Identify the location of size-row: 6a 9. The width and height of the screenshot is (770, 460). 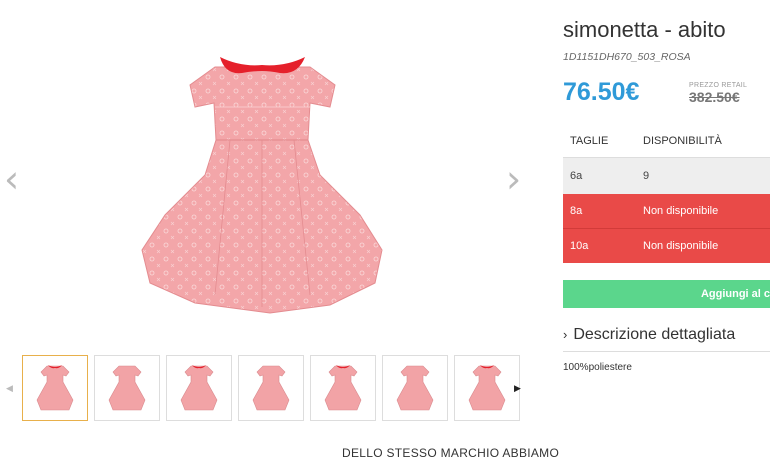
(666, 176).